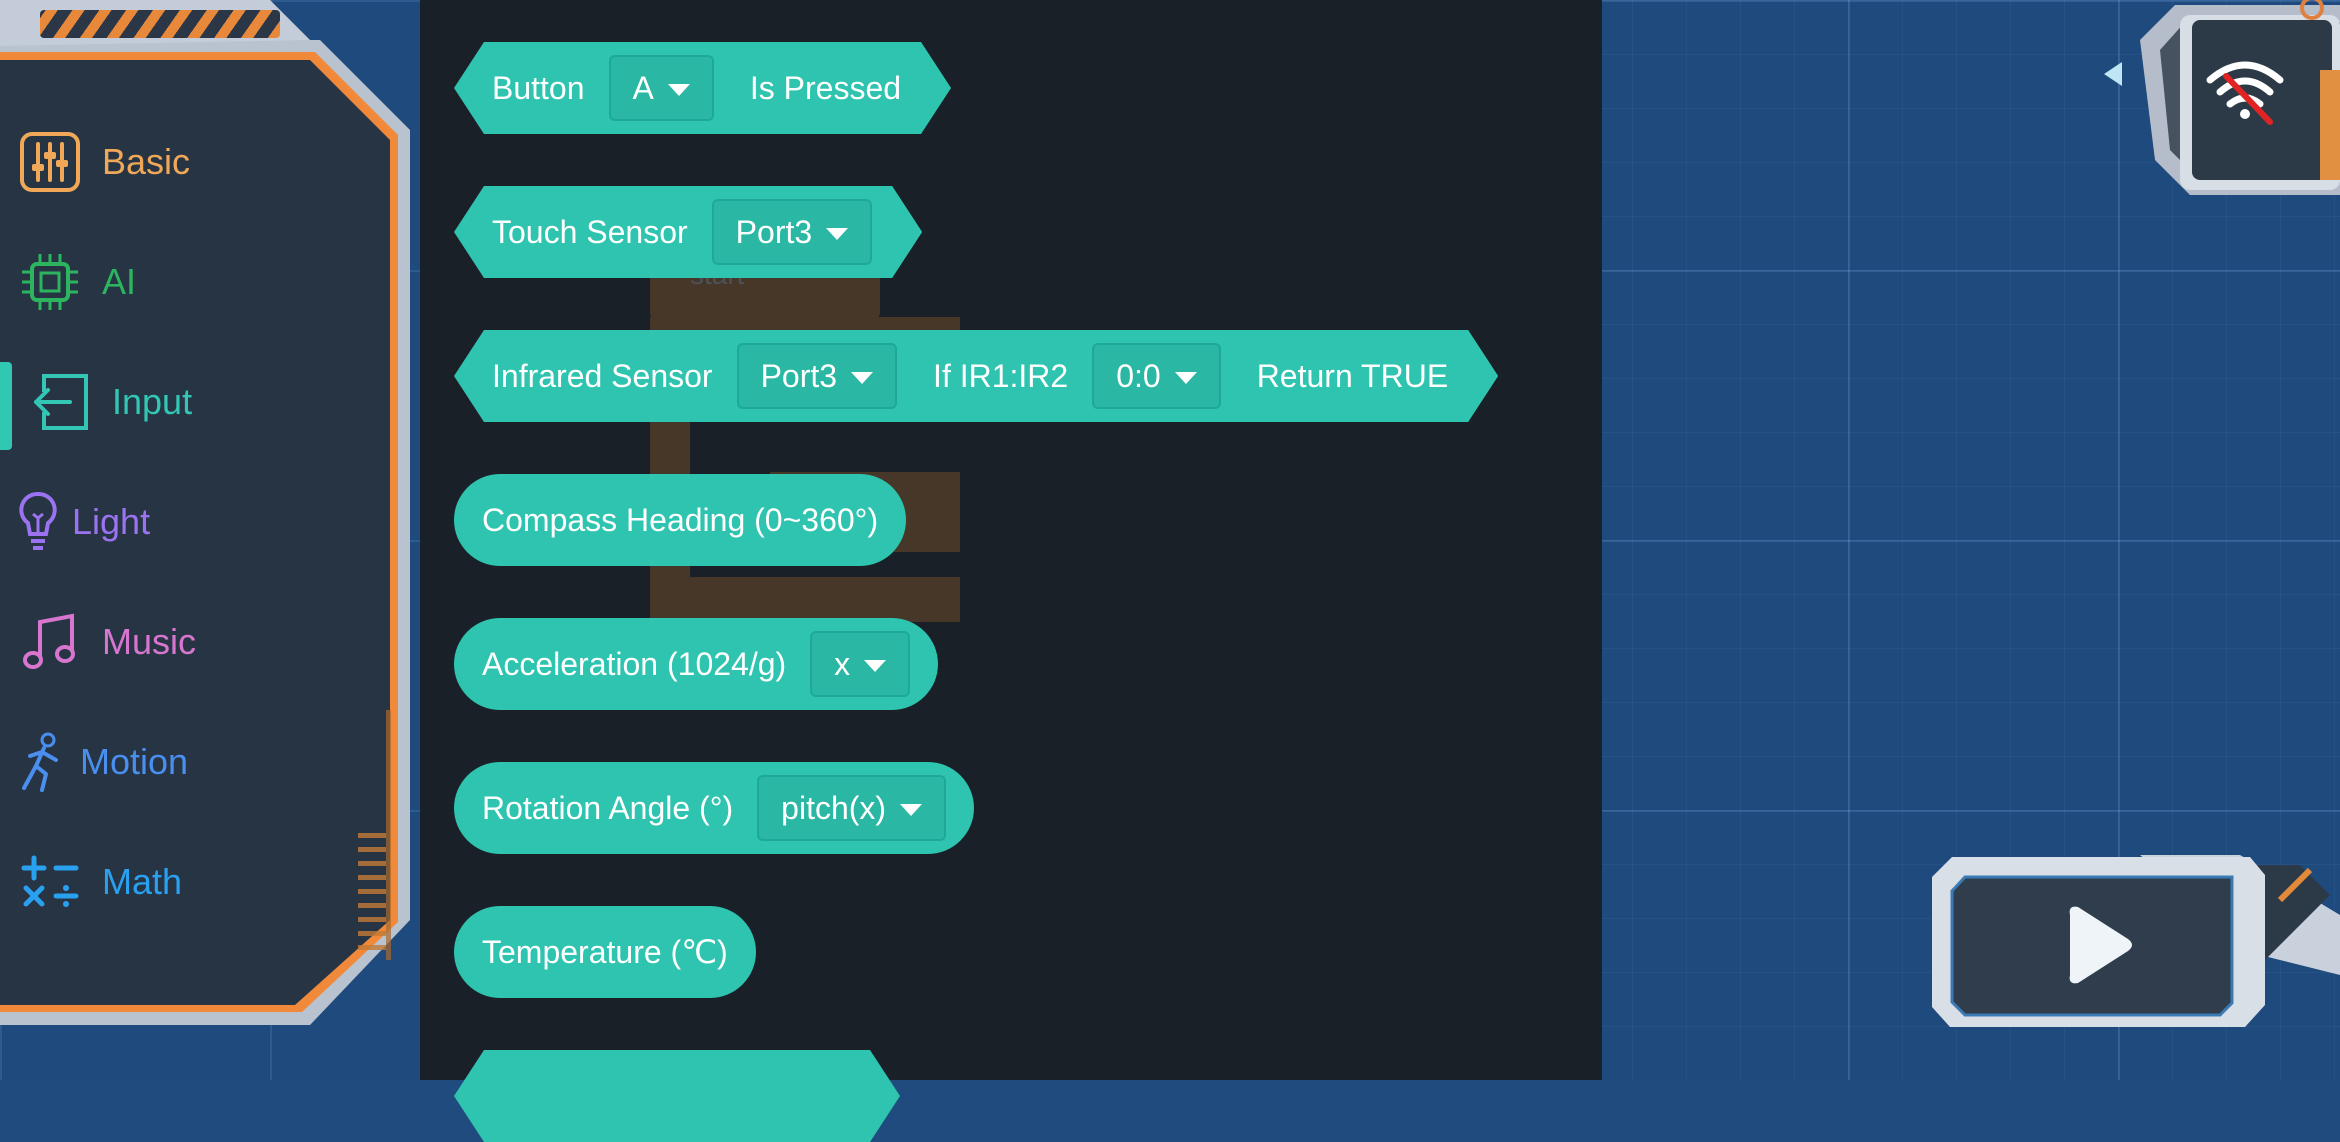 This screenshot has height=1142, width=2340. What do you see at coordinates (2210, 100) in the screenshot?
I see `connection-widget` at bounding box center [2210, 100].